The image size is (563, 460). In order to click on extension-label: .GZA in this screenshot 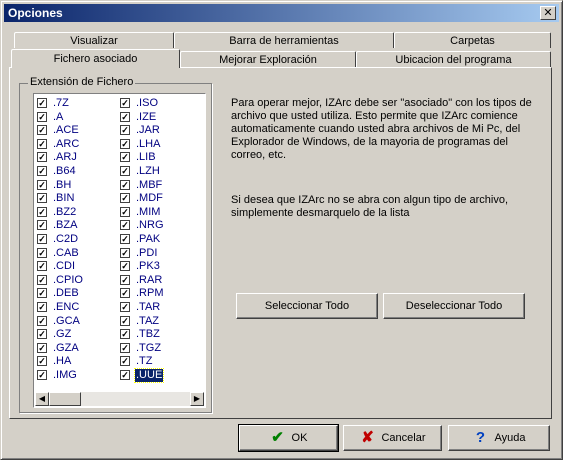, I will do `click(66, 347)`.